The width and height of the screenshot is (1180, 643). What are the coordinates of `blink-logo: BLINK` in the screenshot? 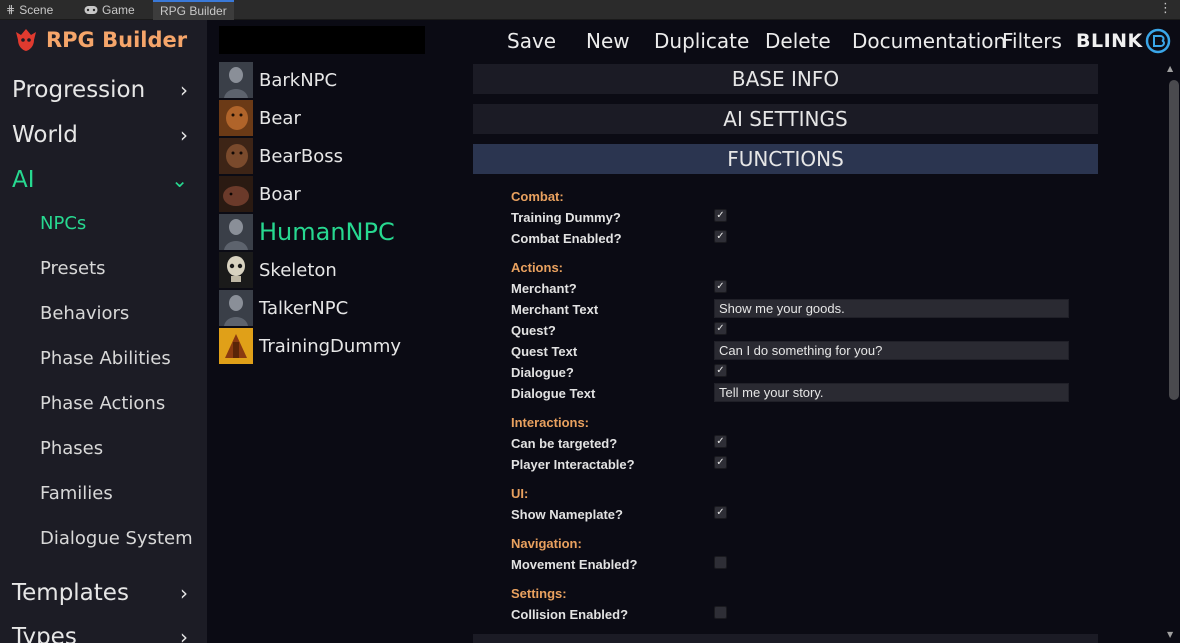 It's located at (1123, 41).